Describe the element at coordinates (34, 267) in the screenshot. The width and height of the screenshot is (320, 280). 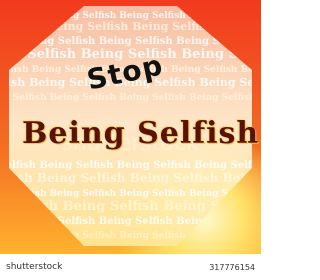
I see `stock-logo-text: shutterstock` at that location.